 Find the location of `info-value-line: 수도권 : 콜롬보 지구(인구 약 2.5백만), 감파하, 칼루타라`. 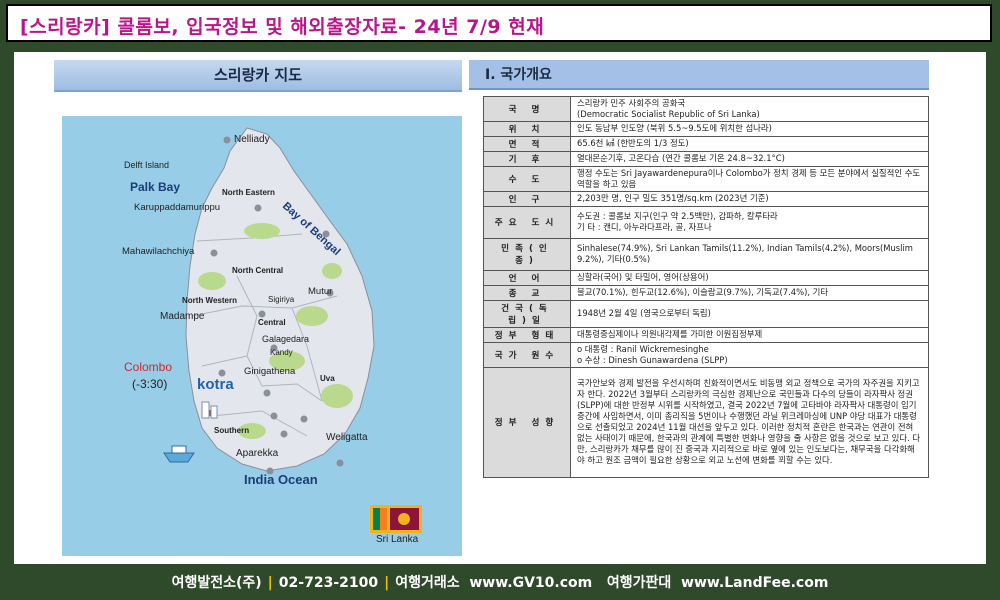

info-value-line: 수도권 : 콜롬보 지구(인구 약 2.5백만), 감파하, 칼루타라 is located at coordinates (677, 216).